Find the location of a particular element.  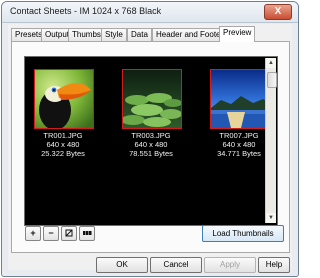

close-button: X is located at coordinates (278, 12).